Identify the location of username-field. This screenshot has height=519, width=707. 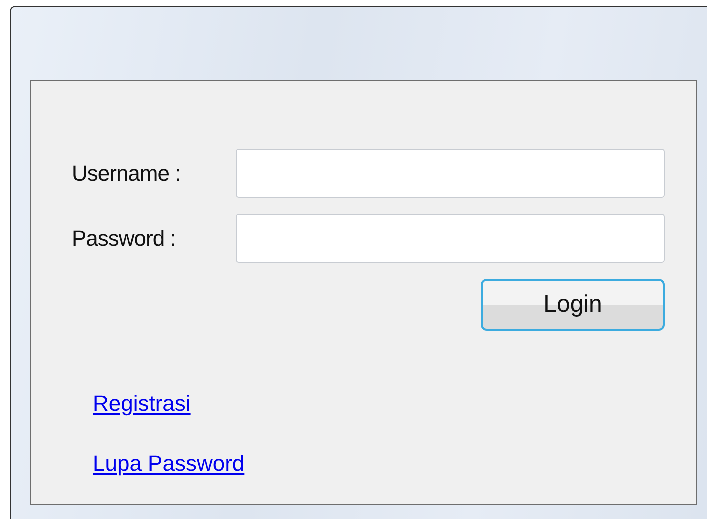
(450, 173).